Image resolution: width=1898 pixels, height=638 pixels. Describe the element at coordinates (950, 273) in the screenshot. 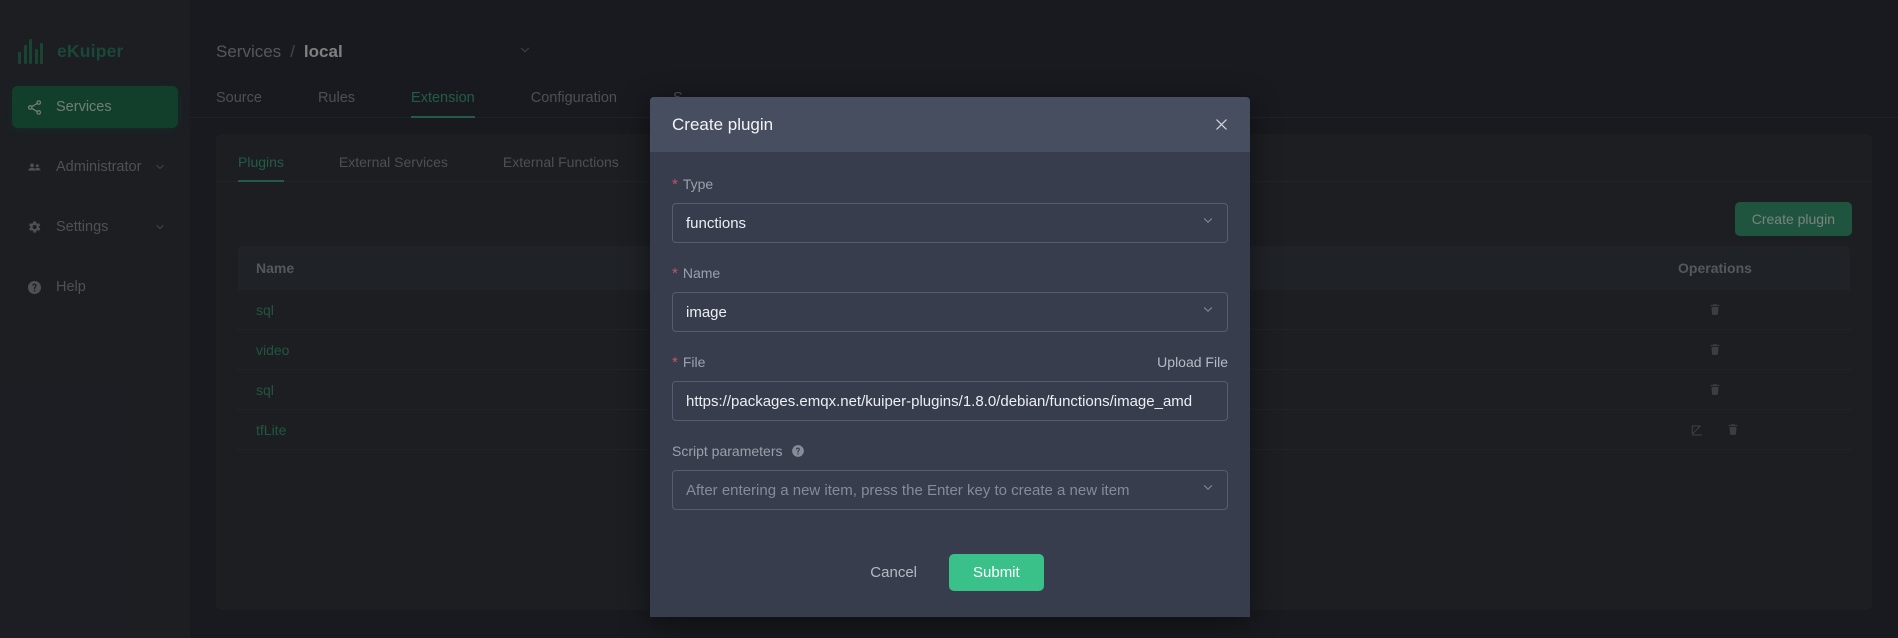

I see `field-name-label: * Name` at that location.